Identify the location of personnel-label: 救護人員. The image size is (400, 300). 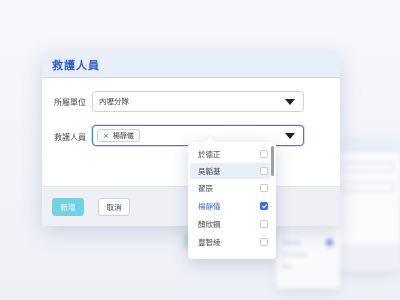
(70, 137).